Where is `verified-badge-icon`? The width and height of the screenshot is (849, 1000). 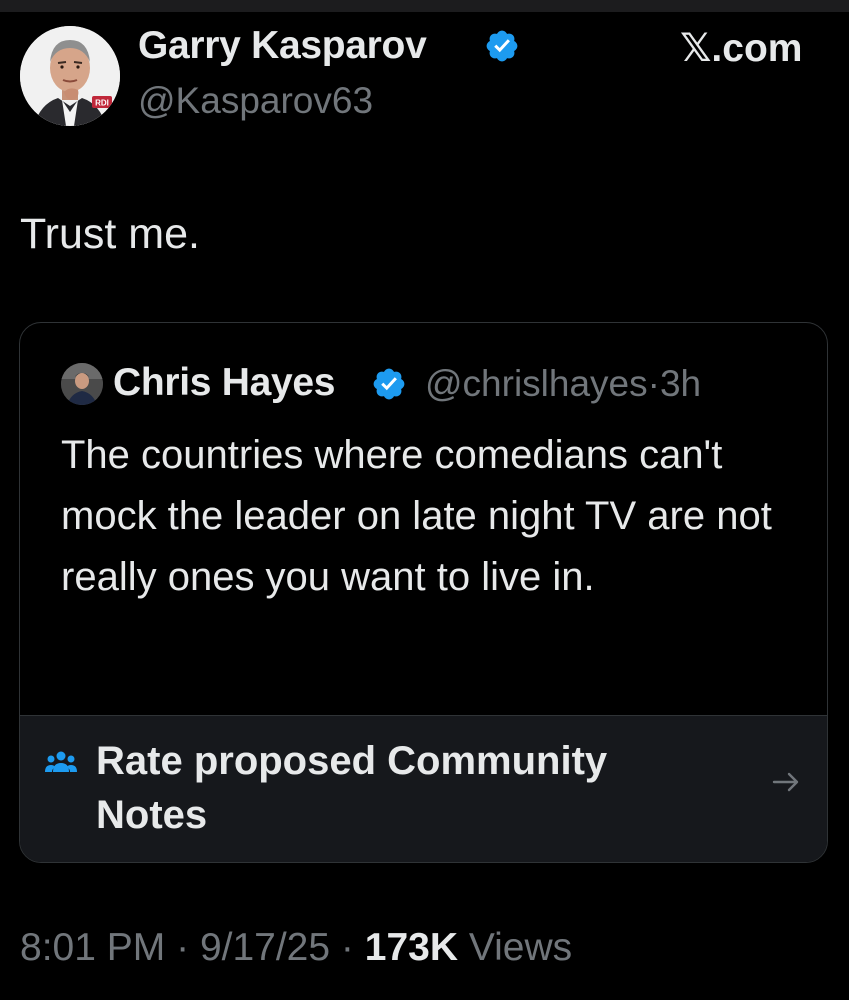
verified-badge-icon is located at coordinates (502, 46).